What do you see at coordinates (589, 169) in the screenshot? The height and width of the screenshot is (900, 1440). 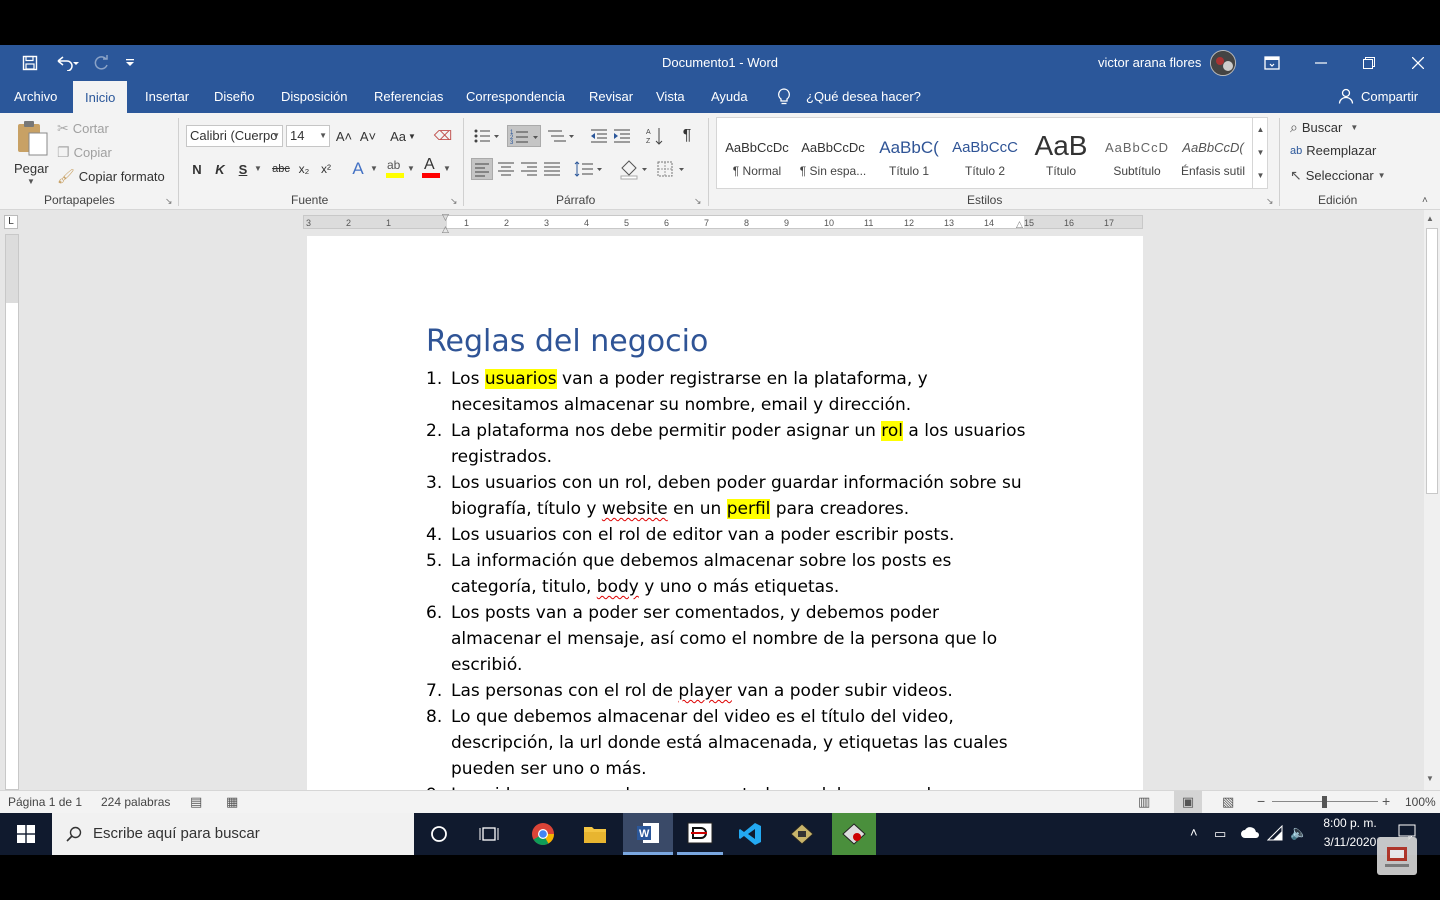 I see `line-spacing-button` at bounding box center [589, 169].